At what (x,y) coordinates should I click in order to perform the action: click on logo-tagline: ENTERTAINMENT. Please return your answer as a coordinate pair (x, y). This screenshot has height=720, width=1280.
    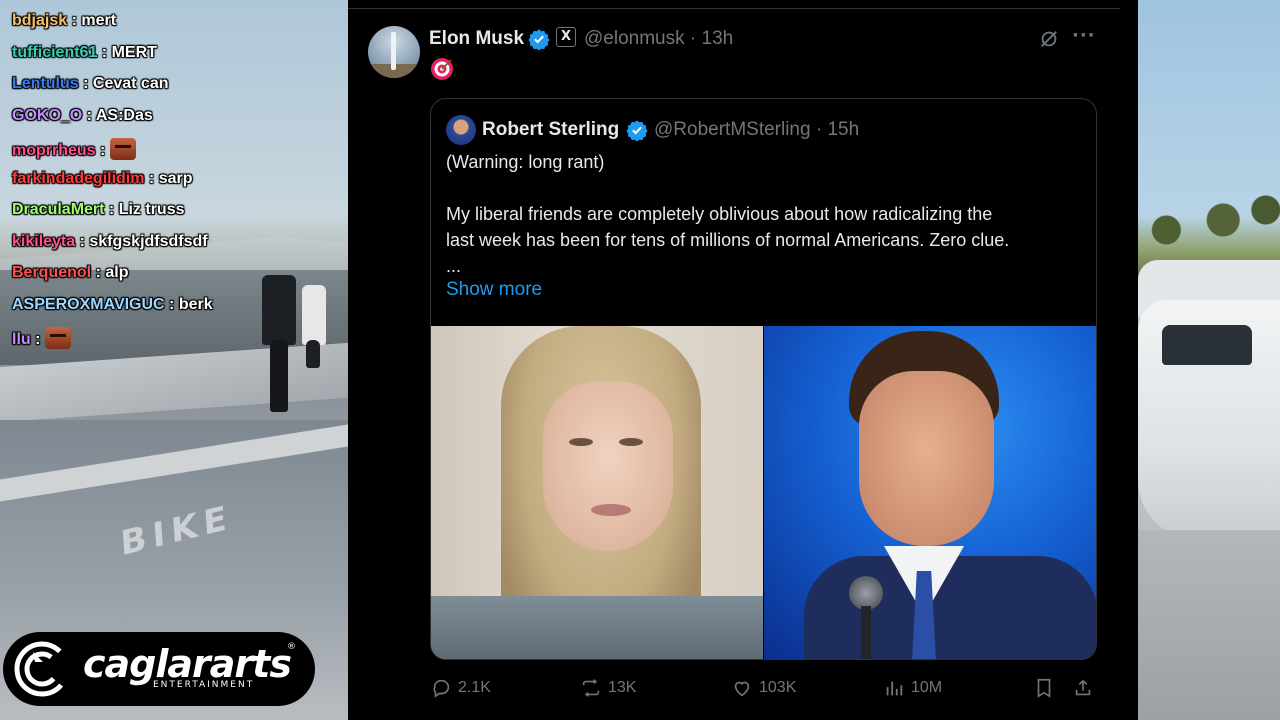
    Looking at the image, I should click on (204, 685).